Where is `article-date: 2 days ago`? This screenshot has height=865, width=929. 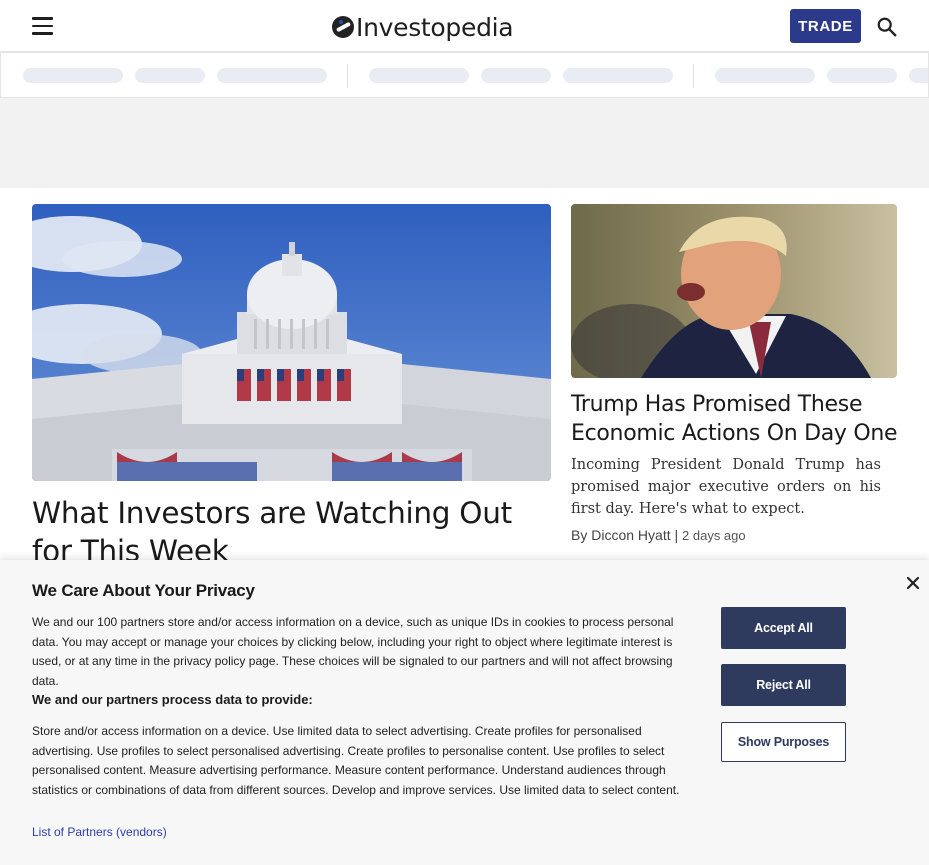
article-date: 2 days ago is located at coordinates (714, 535).